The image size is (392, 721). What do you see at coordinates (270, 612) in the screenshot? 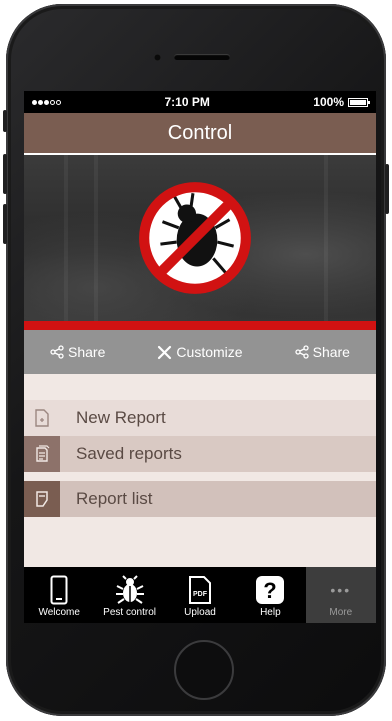
I see `tab-label: Help` at bounding box center [270, 612].